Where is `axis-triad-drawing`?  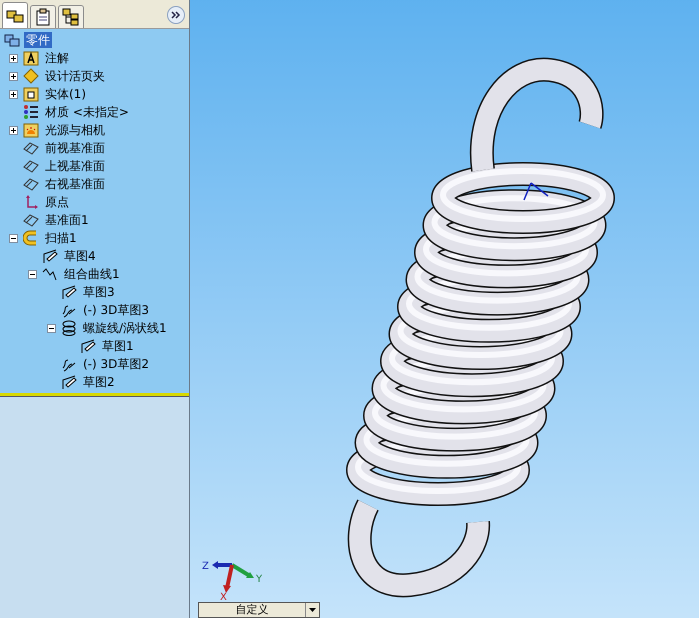
axis-triad-drawing is located at coordinates (233, 577).